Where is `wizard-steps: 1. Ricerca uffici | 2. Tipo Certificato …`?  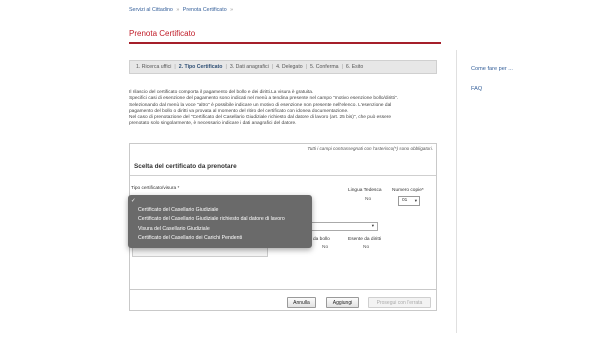
wizard-steps: 1. Ricerca uffici | 2. Tipo Certificato … is located at coordinates (283, 67).